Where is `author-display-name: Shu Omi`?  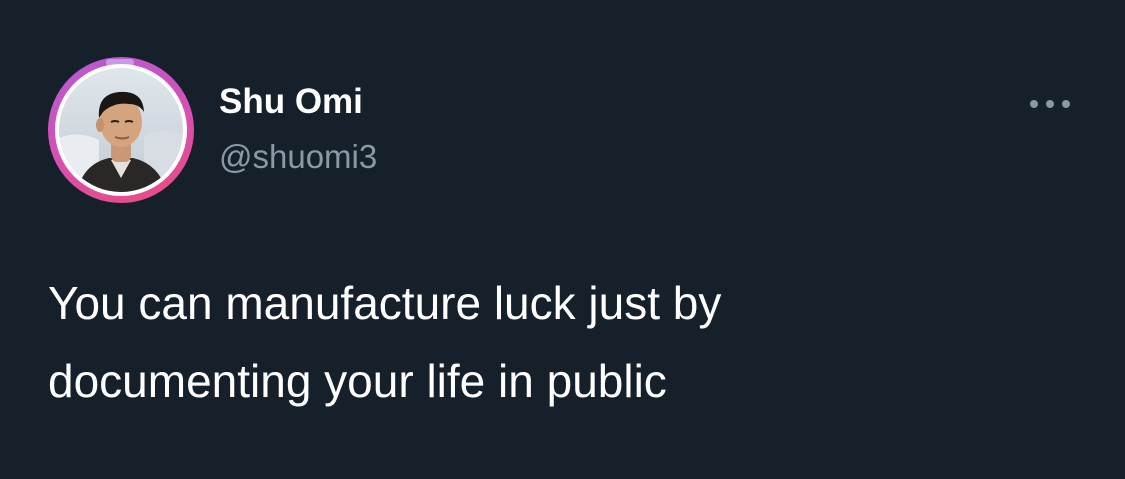 author-display-name: Shu Omi is located at coordinates (291, 102).